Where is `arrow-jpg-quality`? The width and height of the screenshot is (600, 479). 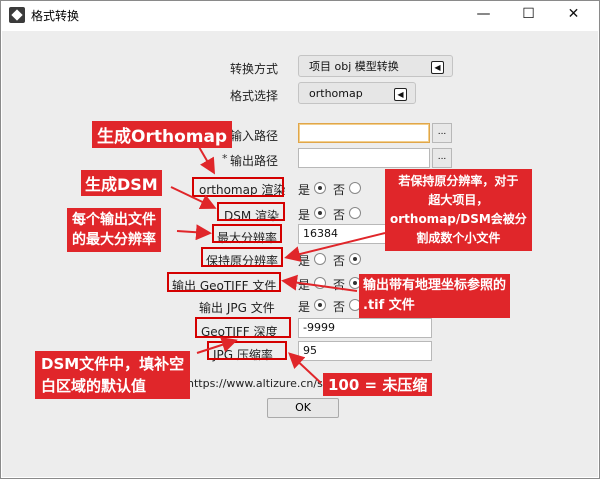 arrow-jpg-quality is located at coordinates (305, 368).